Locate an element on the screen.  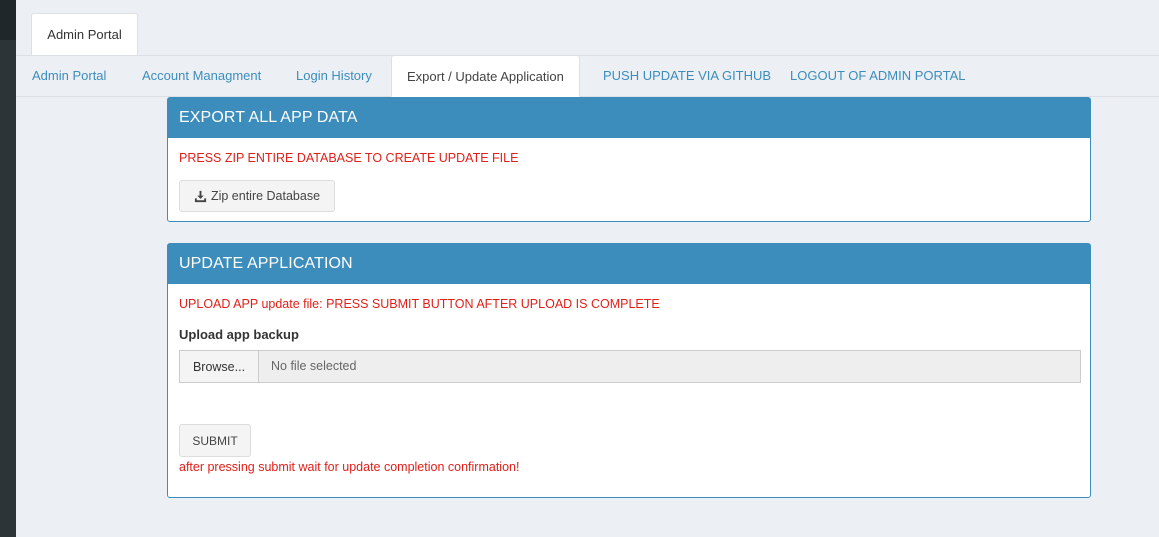
tab-admin-portal: Admin Portal is located at coordinates (69, 75).